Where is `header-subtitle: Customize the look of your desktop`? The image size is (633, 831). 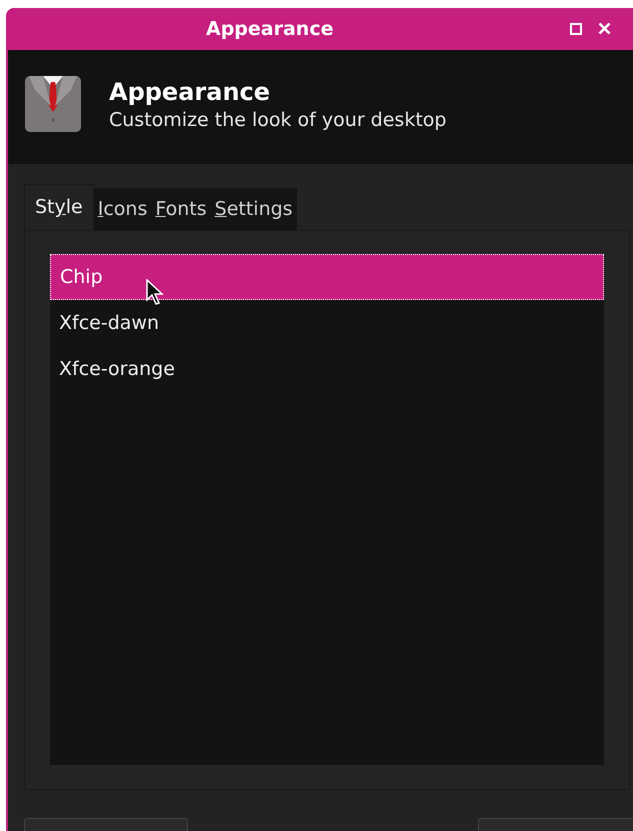
header-subtitle: Customize the look of your desktop is located at coordinates (277, 120).